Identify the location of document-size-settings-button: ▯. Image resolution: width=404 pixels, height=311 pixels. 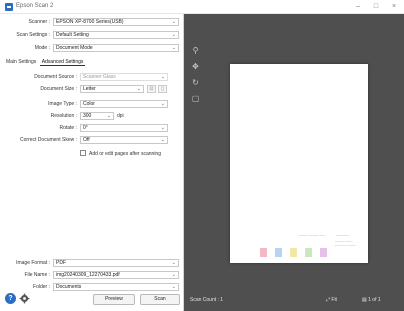
(162, 89).